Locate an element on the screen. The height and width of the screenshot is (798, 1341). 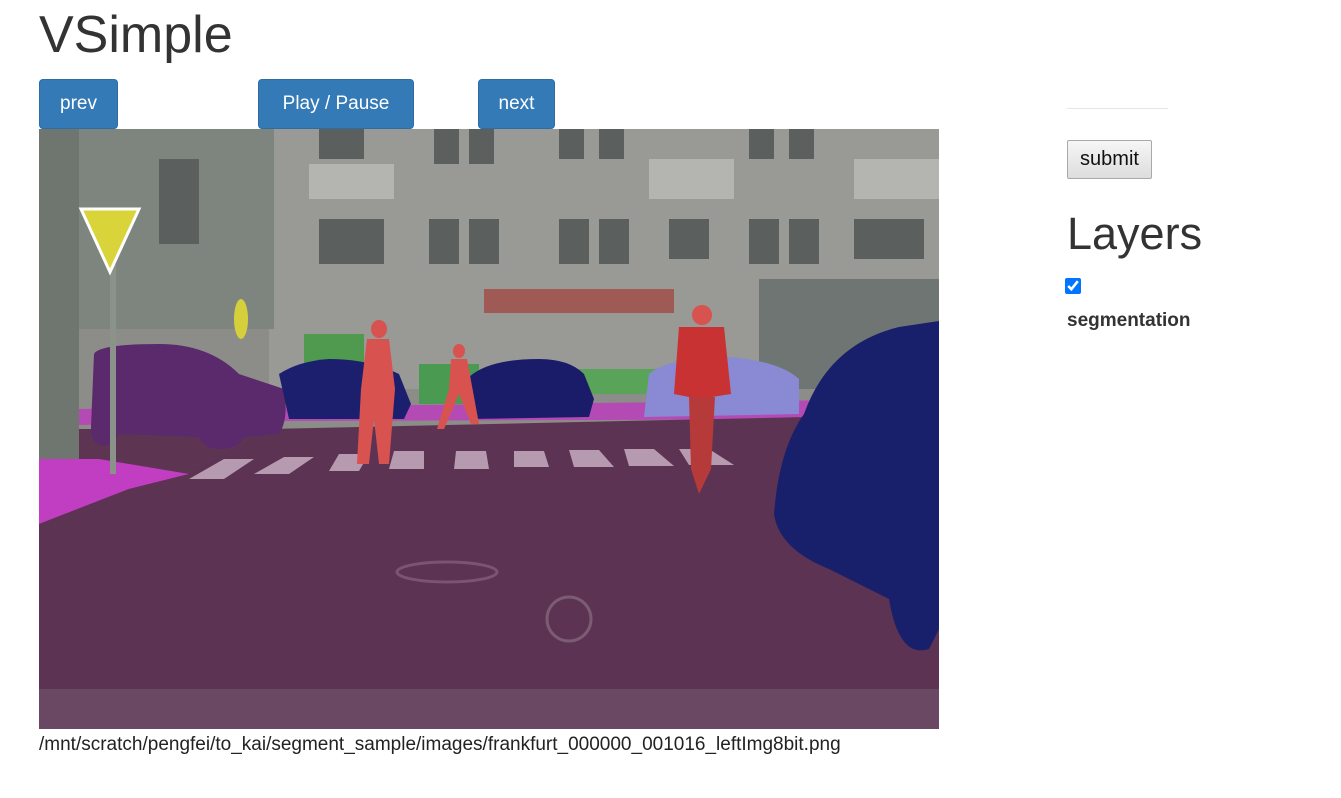
traffic-sign-small is located at coordinates (241, 319).